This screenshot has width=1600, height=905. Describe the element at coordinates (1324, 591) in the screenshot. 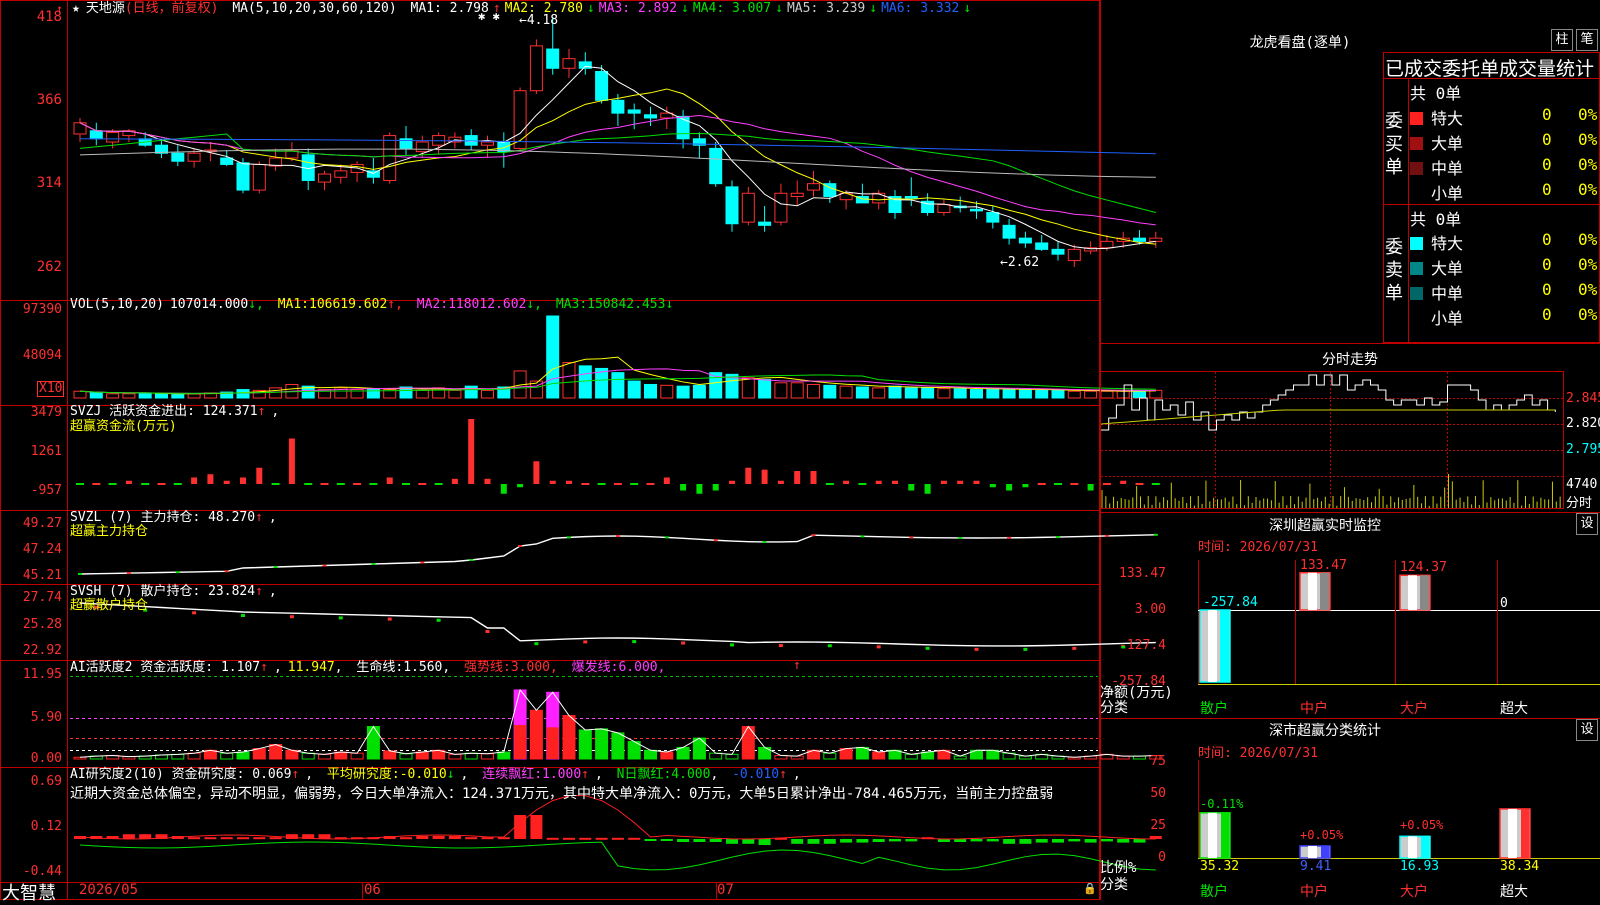

I see `monitor-bar-edge` at that location.